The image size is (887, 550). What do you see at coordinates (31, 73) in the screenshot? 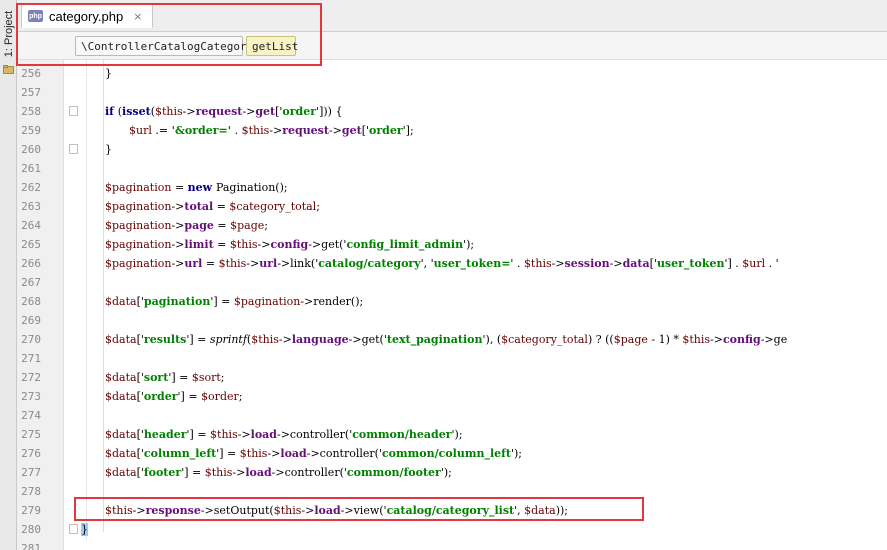
I see `line-number: 256` at bounding box center [31, 73].